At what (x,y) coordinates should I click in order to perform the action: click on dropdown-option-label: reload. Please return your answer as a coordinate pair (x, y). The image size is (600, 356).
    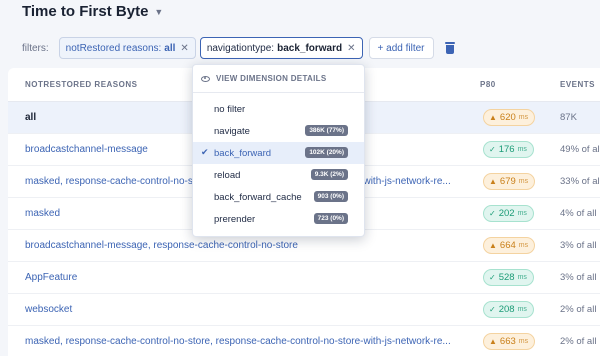
    Looking at the image, I should click on (227, 175).